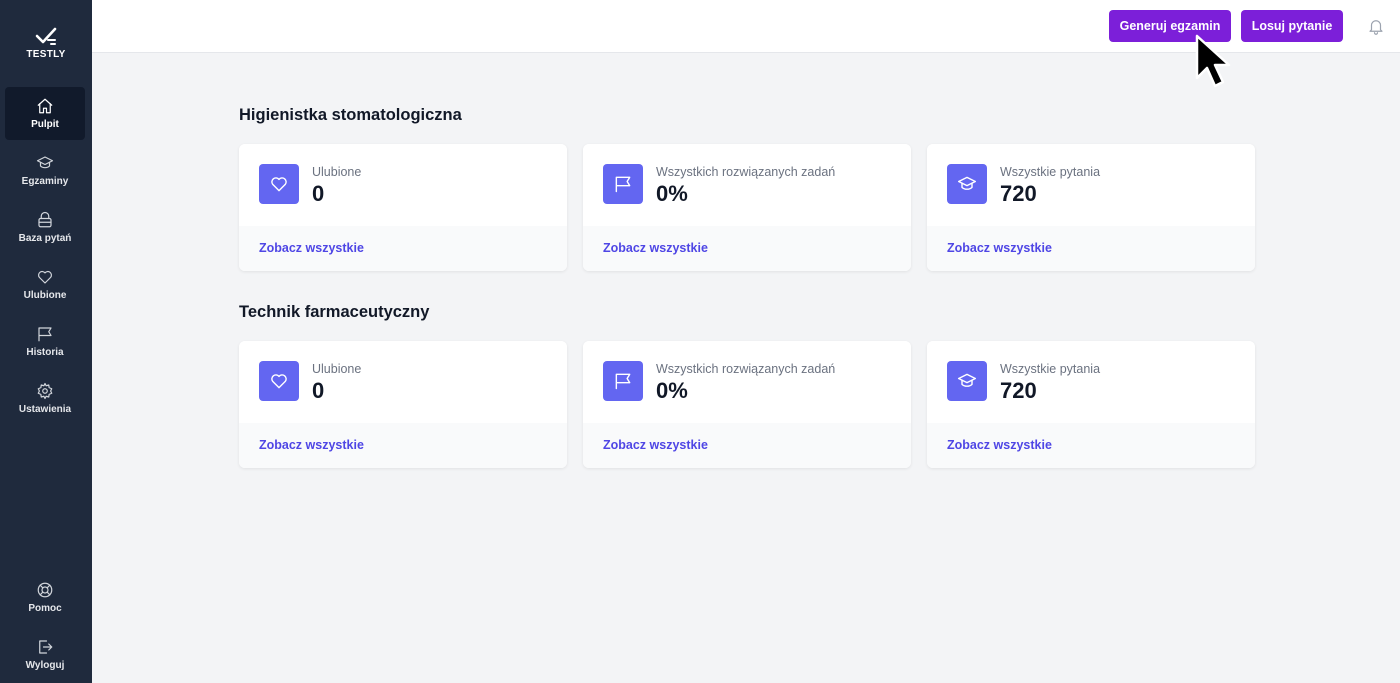 The height and width of the screenshot is (683, 1400). What do you see at coordinates (45, 170) in the screenshot?
I see `sidebar-item-egzaminy: Egzaminy` at bounding box center [45, 170].